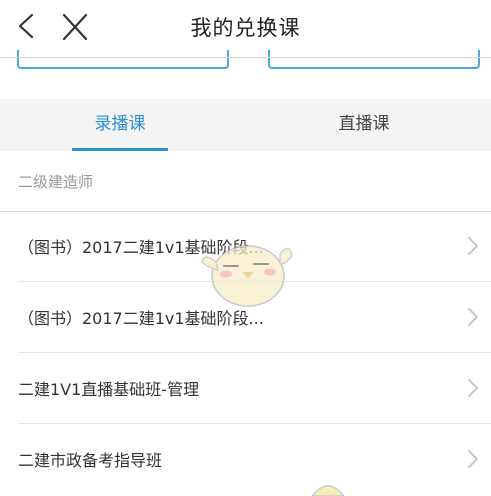 This screenshot has height=496, width=491. I want to click on tab-bar: 录播课 直播课, so click(245, 125).